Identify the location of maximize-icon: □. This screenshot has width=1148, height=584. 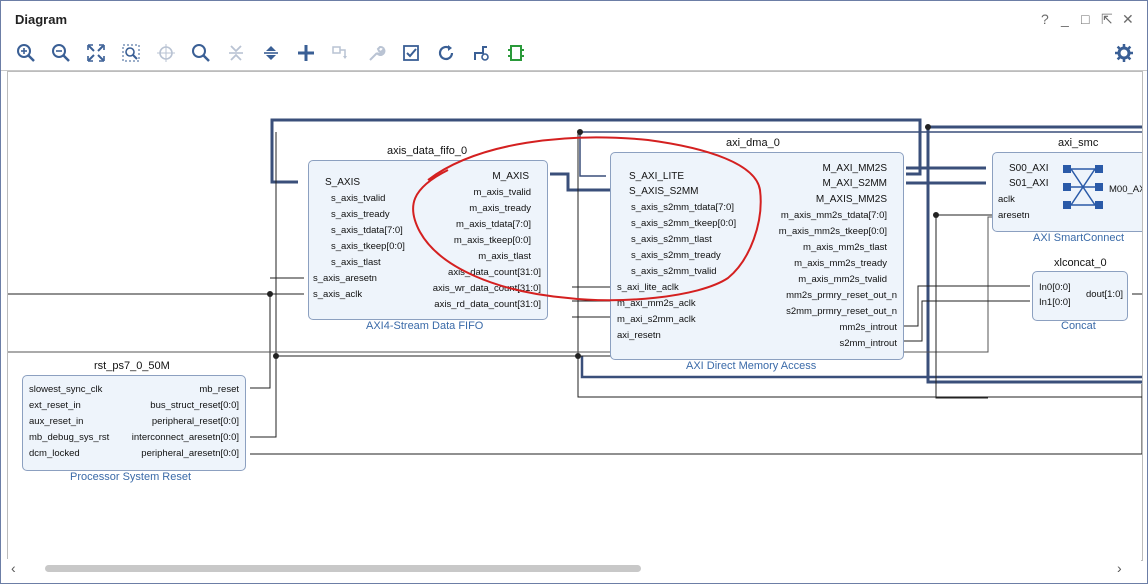
(1085, 19).